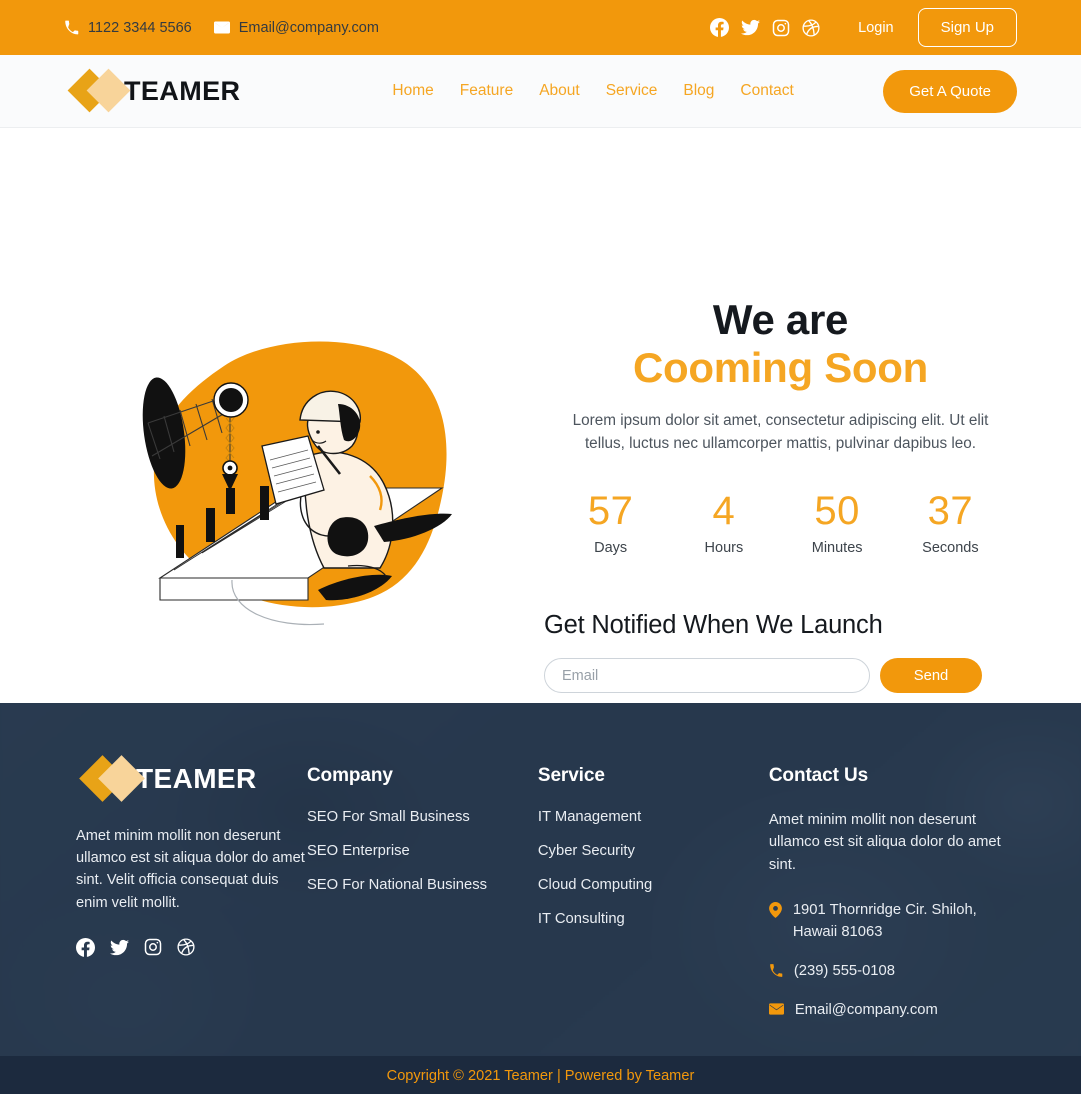 This screenshot has height=1094, width=1081. I want to click on footer-service-heading: Service, so click(571, 775).